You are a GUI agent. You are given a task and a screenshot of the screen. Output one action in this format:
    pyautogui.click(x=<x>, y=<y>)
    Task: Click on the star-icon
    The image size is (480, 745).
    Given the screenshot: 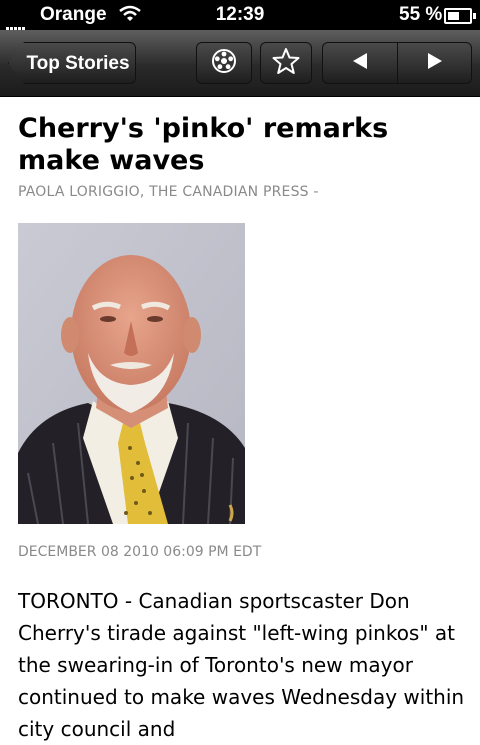 What is the action you would take?
    pyautogui.click(x=286, y=63)
    